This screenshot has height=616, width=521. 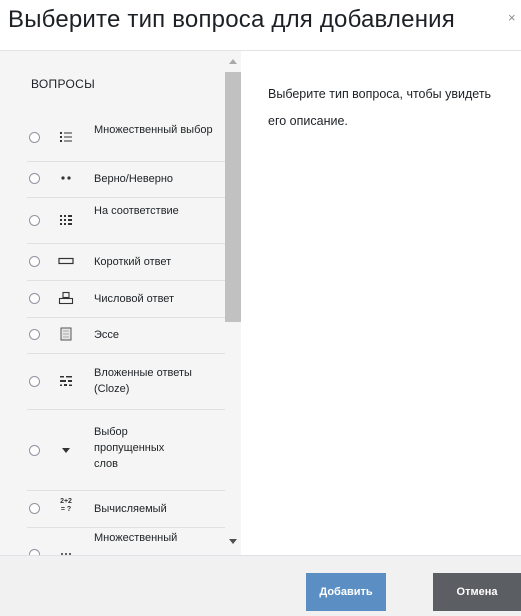 I want to click on option-calculated: 2+2 = ? Вычисляемый, so click(x=126, y=509).